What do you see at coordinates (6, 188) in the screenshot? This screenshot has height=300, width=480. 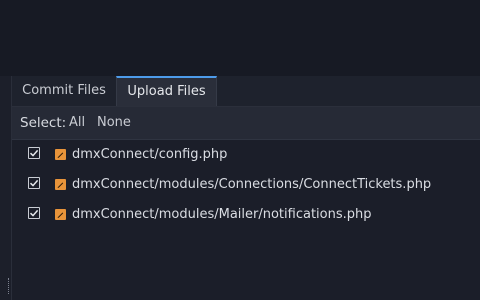 I see `left-gutter` at bounding box center [6, 188].